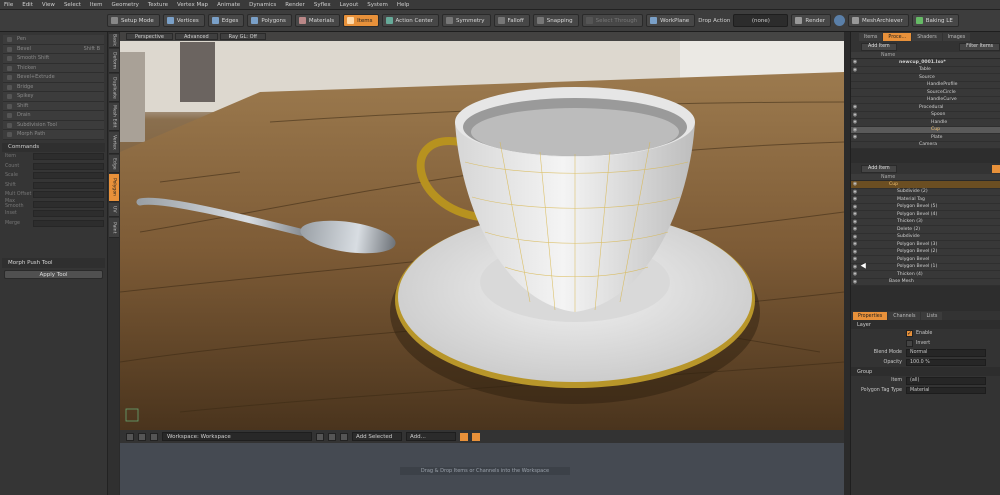 Image resolution: width=1000 pixels, height=495 pixels. I want to click on tool-shift: Shift, so click(53, 106).